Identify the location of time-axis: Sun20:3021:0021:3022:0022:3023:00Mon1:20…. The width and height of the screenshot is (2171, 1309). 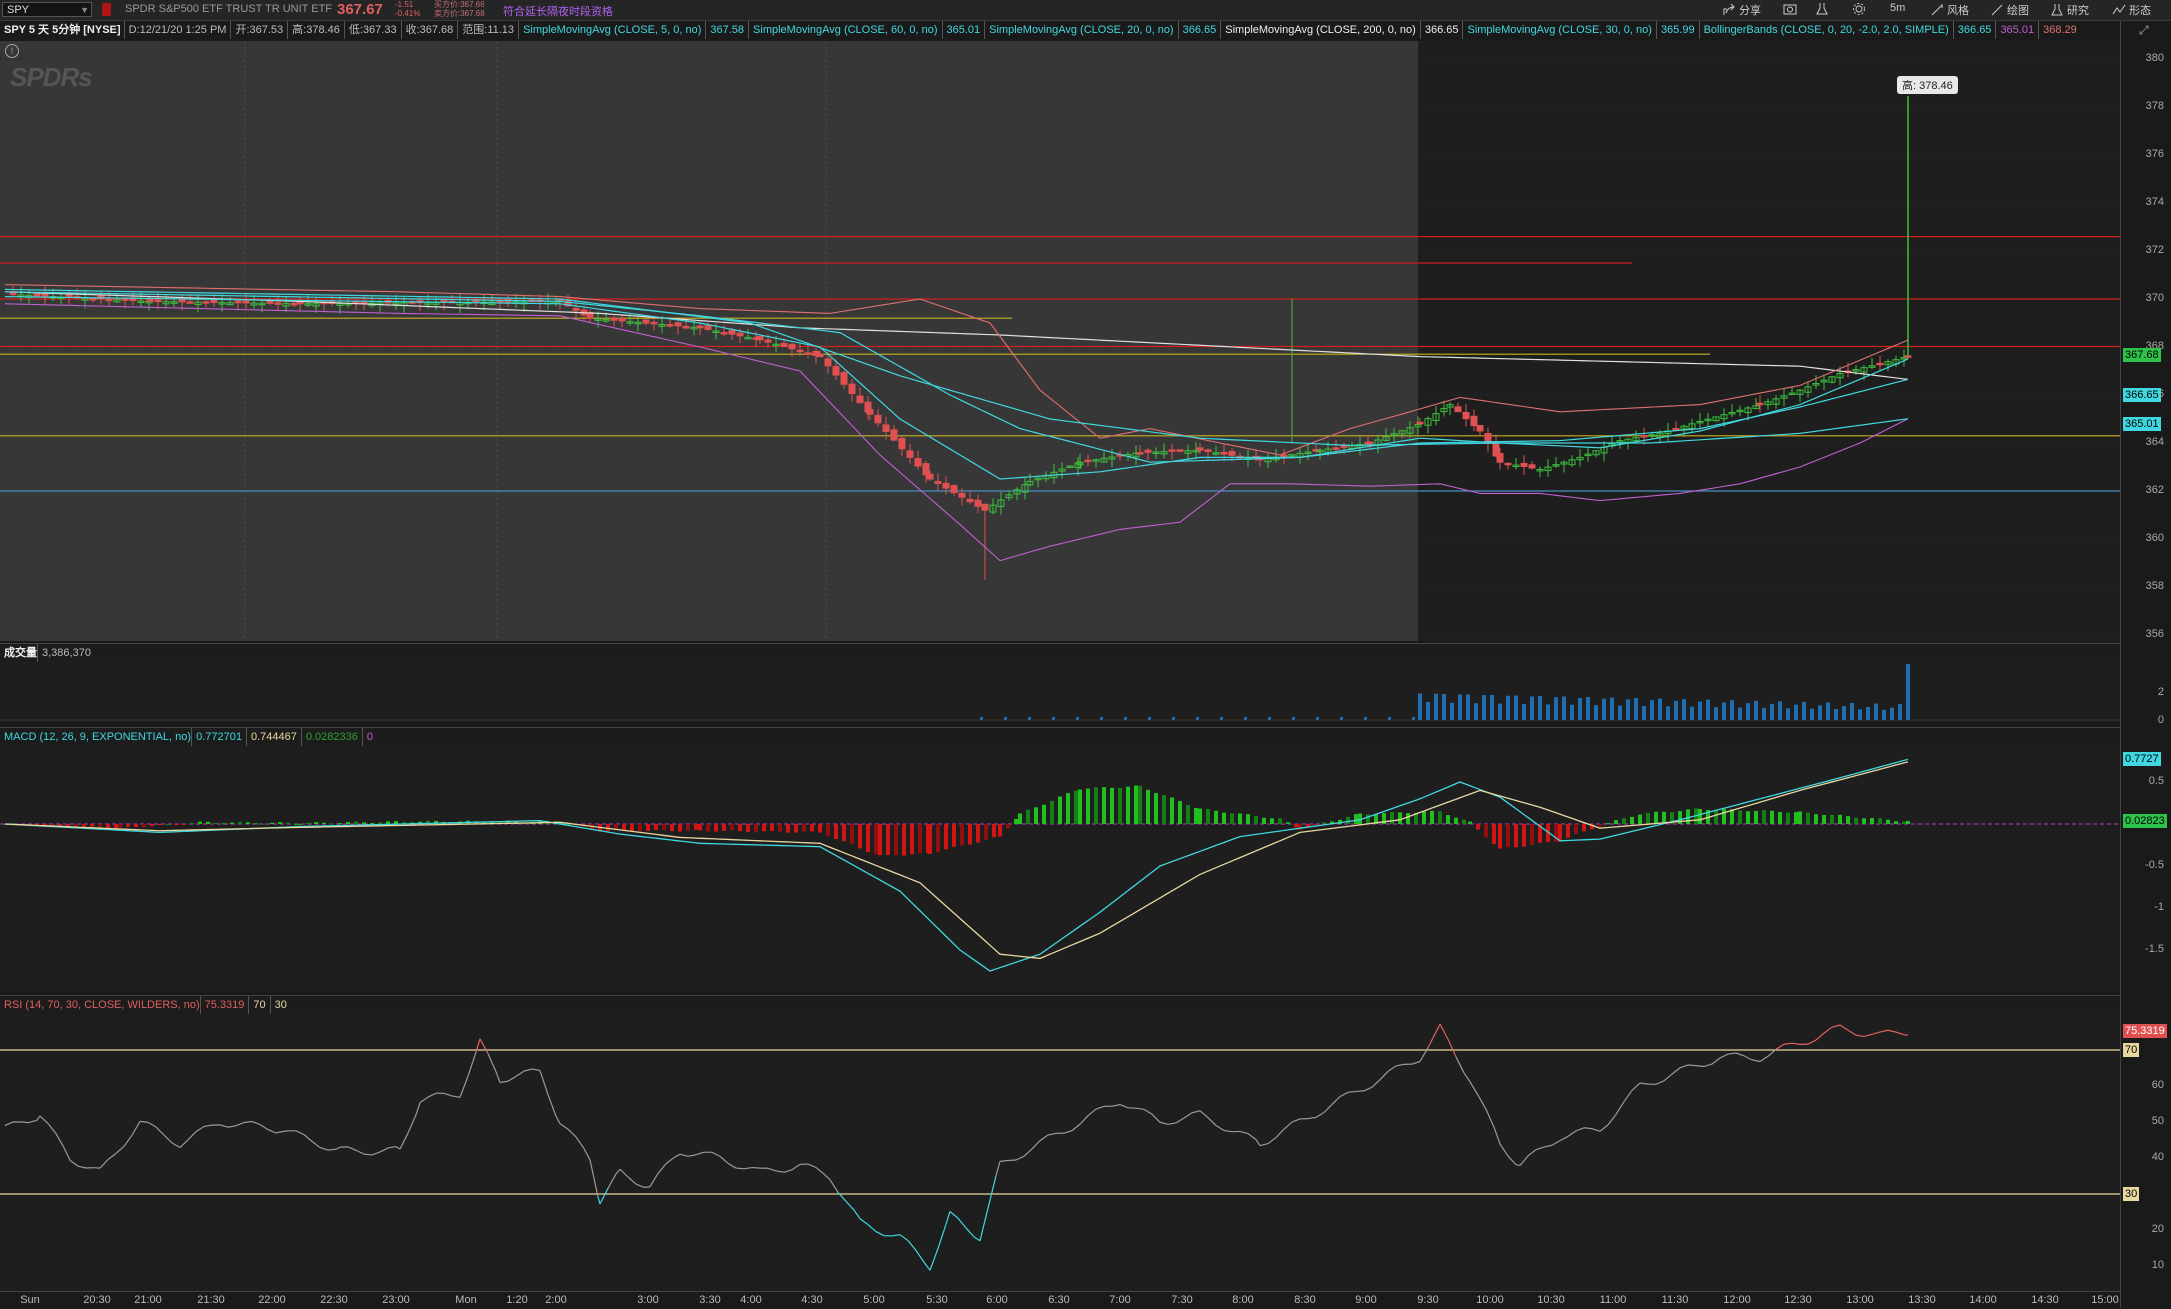
(1060, 1300).